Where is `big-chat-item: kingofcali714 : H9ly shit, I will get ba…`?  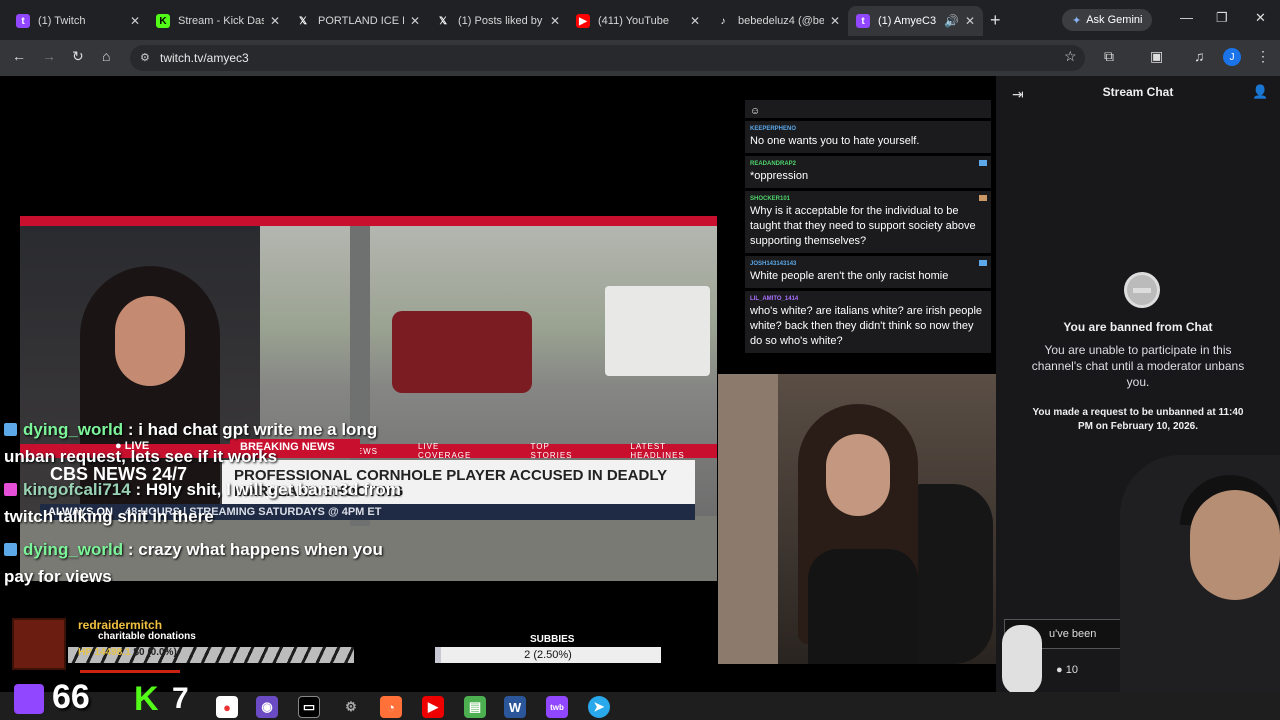
big-chat-item: kingofcali714 : H9ly shit, I will get ba… is located at coordinates (202, 503).